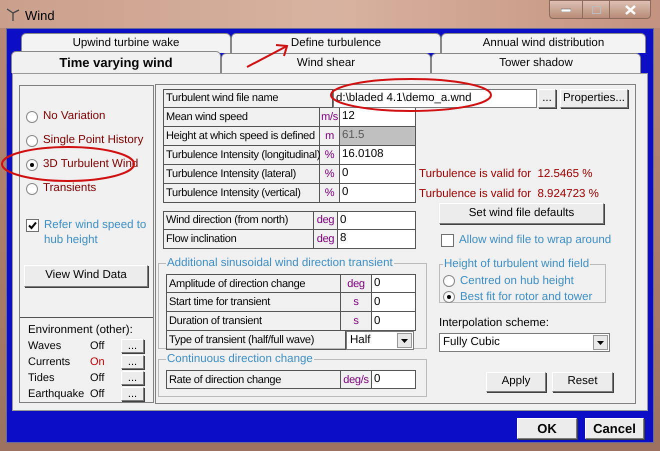 The image size is (660, 451). I want to click on minimize-icon, so click(566, 10).